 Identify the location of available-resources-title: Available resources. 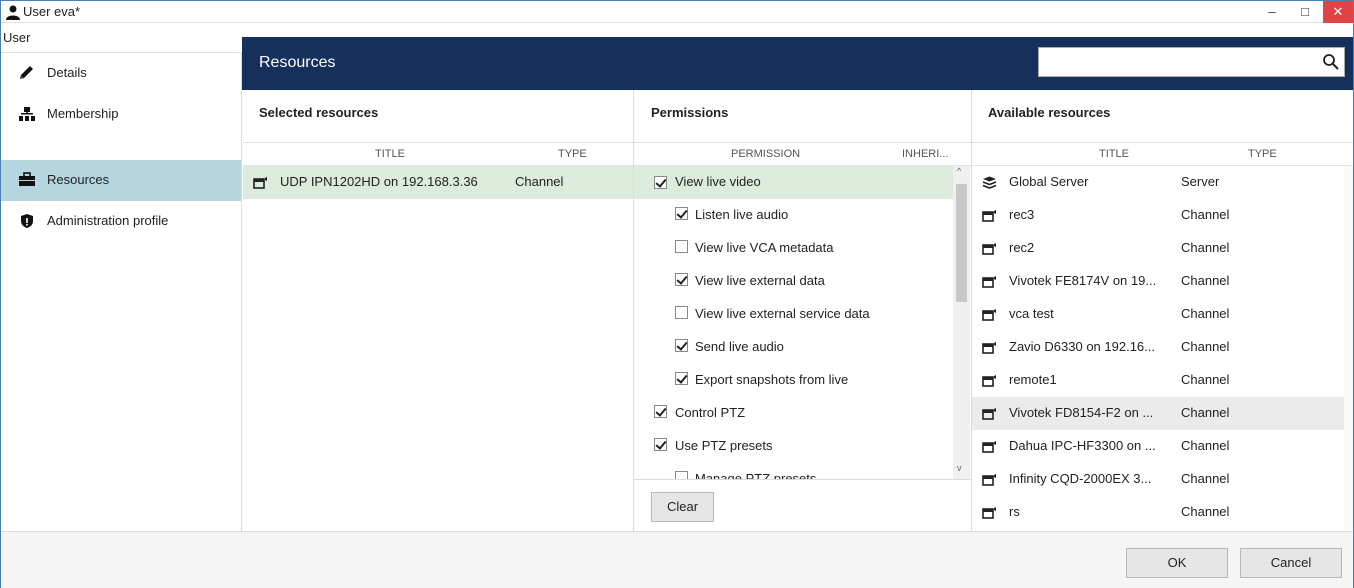
(1049, 112).